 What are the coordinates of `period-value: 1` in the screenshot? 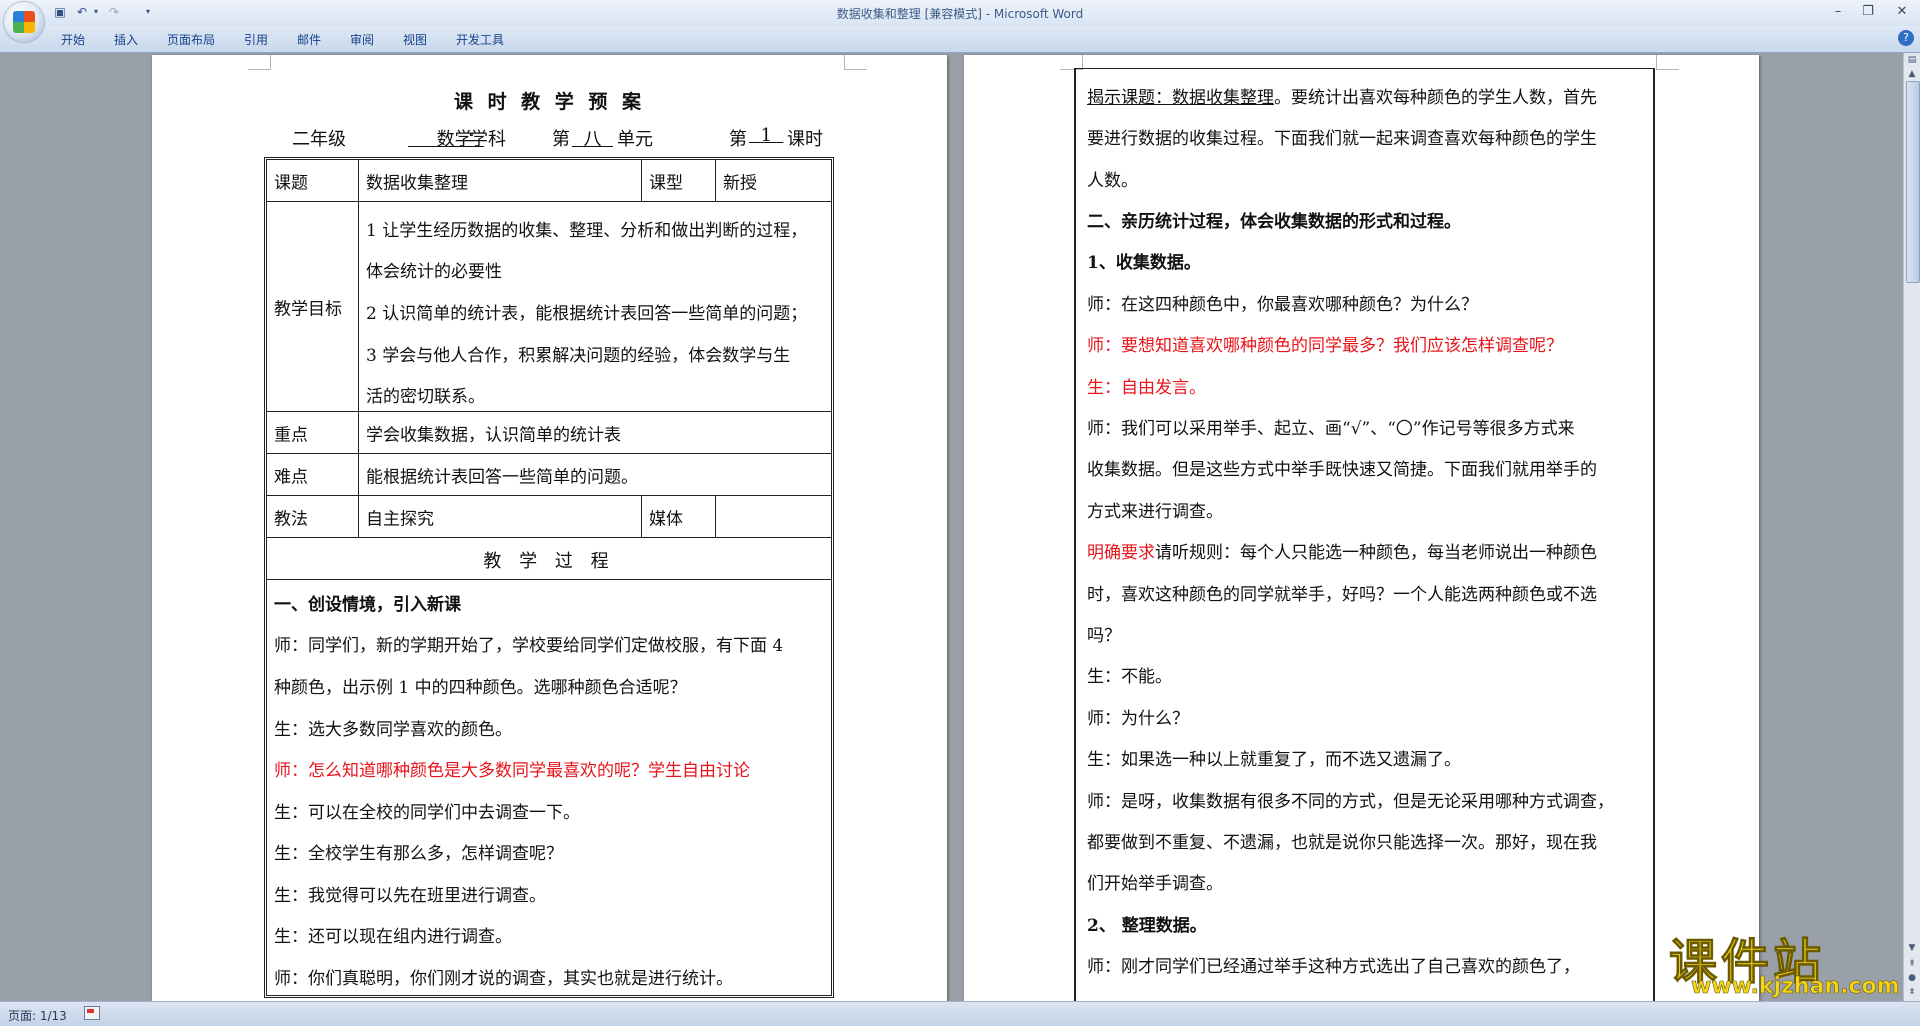 It's located at (766, 135).